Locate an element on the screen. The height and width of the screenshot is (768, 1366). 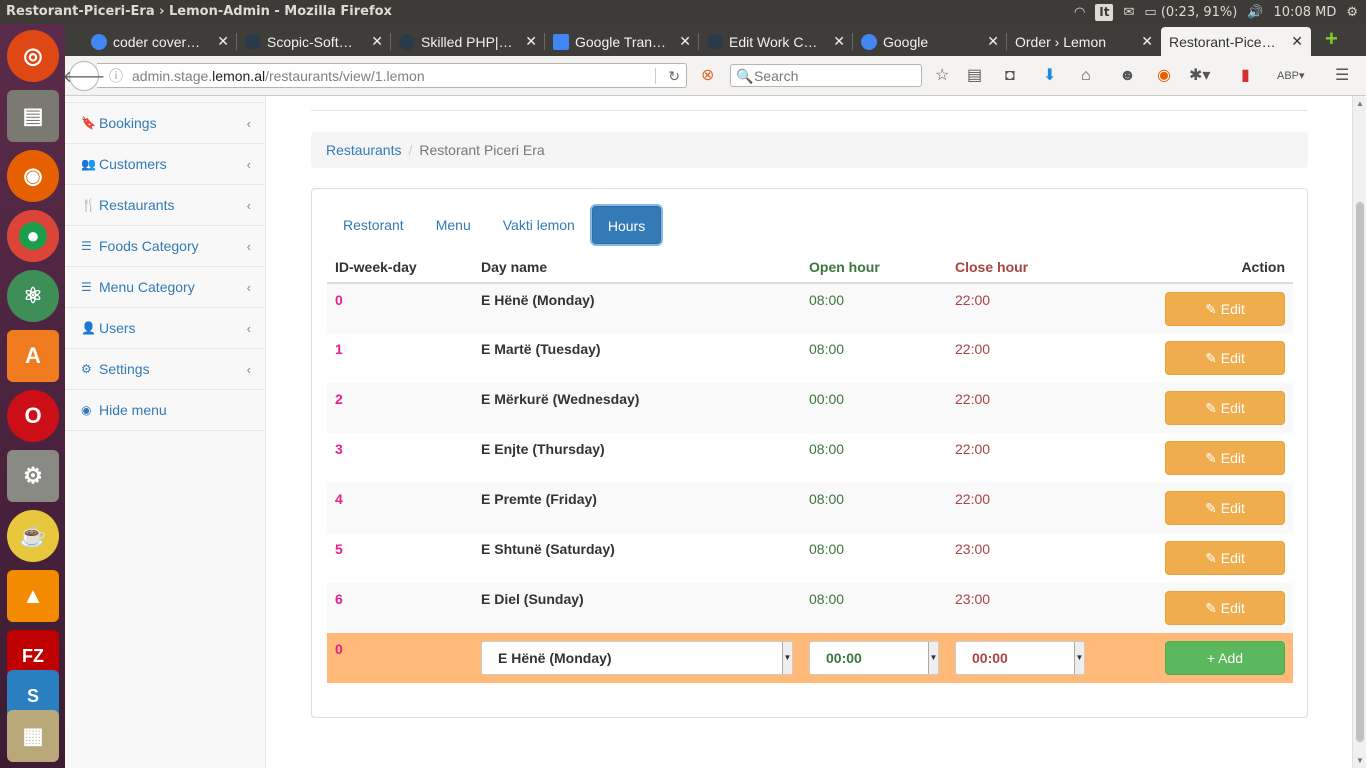
browser-tab: Order › Lemon ✕ is located at coordinates (1084, 41).